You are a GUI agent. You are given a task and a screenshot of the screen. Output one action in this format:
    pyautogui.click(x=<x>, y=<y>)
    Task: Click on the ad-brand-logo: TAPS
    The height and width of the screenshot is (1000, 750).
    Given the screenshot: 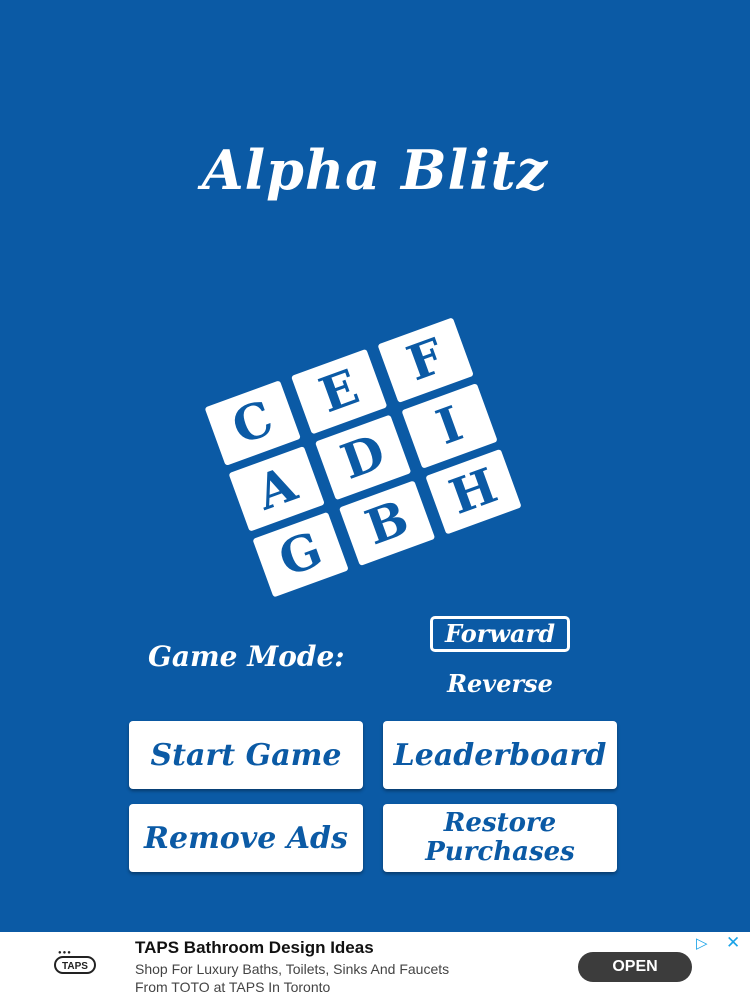 What is the action you would take?
    pyautogui.click(x=75, y=965)
    